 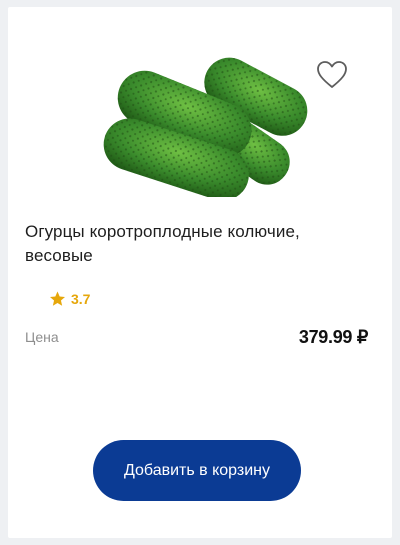 What do you see at coordinates (332, 75) in the screenshot?
I see `heart-outline-icon` at bounding box center [332, 75].